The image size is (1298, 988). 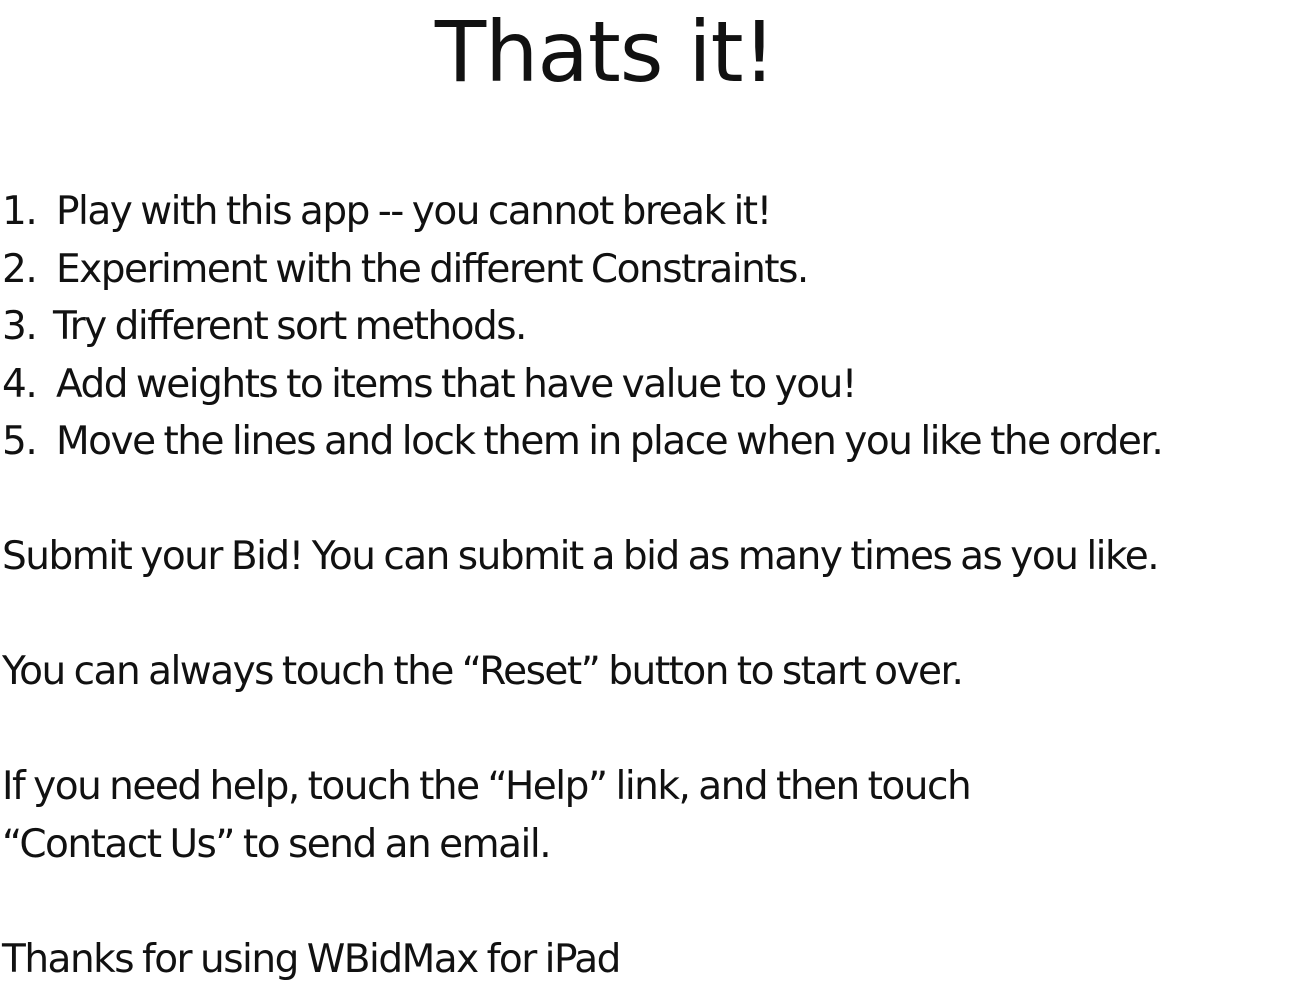 What do you see at coordinates (20, 326) in the screenshot?
I see `step-number: 3.` at bounding box center [20, 326].